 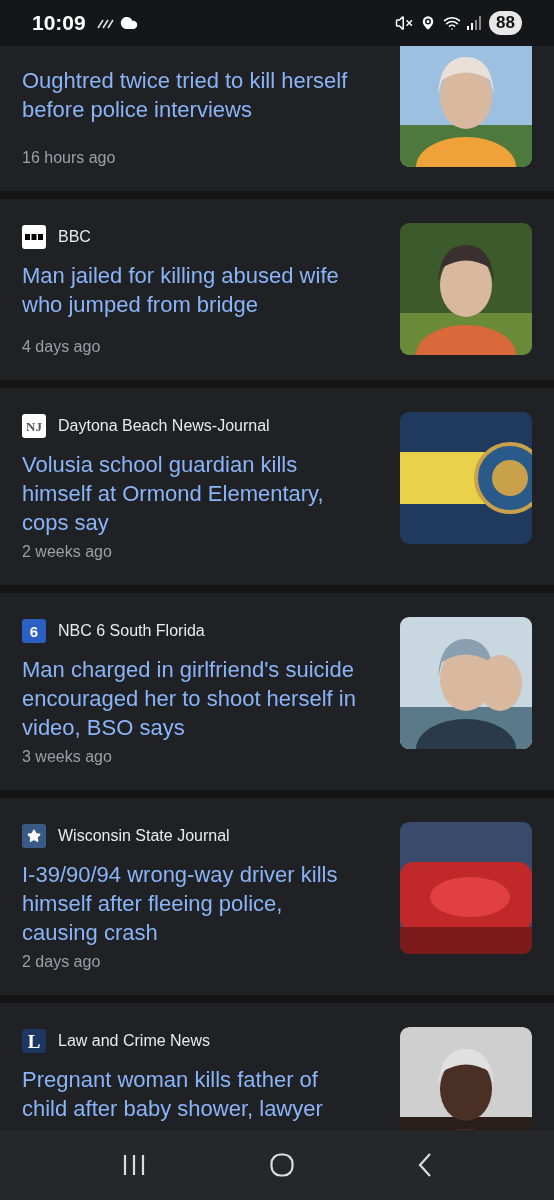 What do you see at coordinates (425, 1165) in the screenshot?
I see `back-icon` at bounding box center [425, 1165].